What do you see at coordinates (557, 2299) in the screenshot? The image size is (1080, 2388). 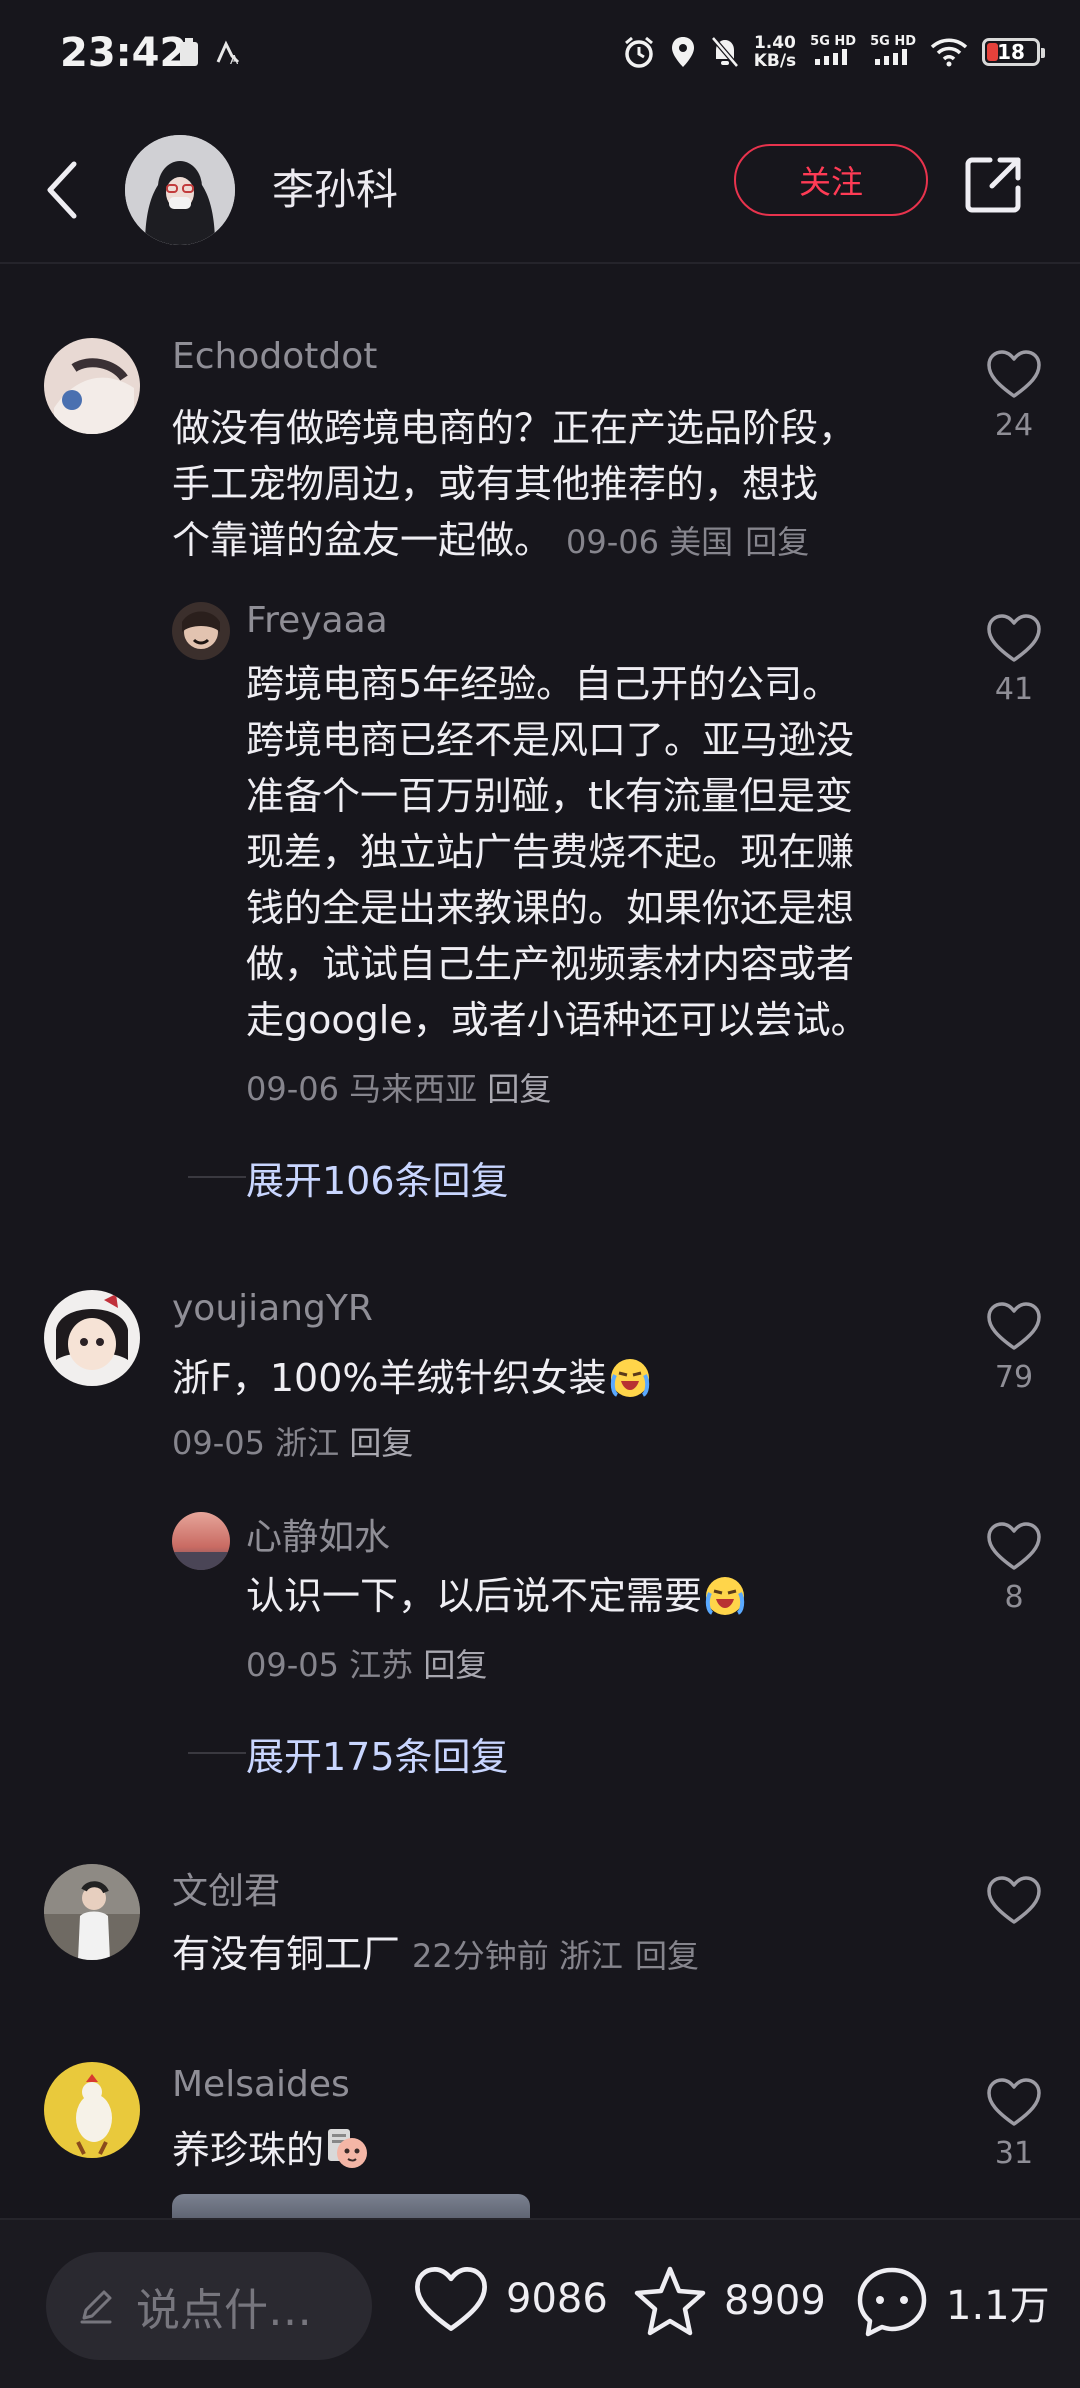 I see `video-like-count: 9086` at bounding box center [557, 2299].